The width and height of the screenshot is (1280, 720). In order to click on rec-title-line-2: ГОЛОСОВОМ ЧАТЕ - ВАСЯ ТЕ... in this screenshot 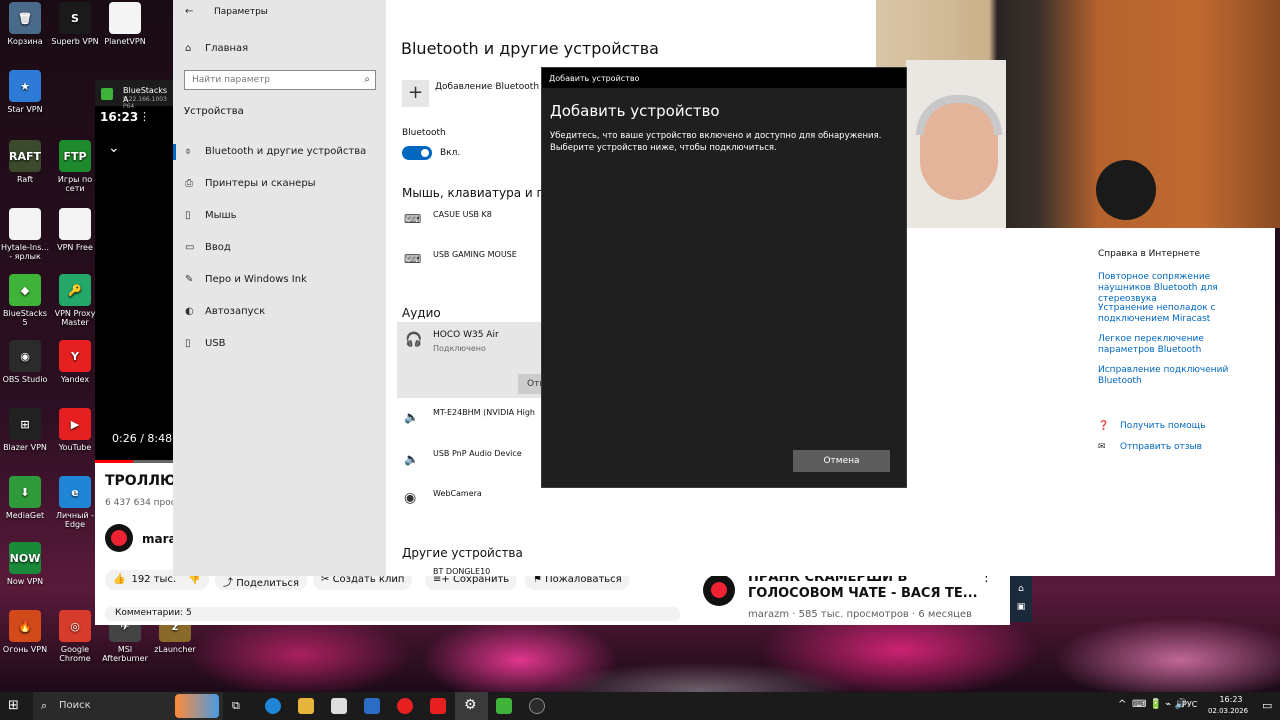, I will do `click(863, 594)`.